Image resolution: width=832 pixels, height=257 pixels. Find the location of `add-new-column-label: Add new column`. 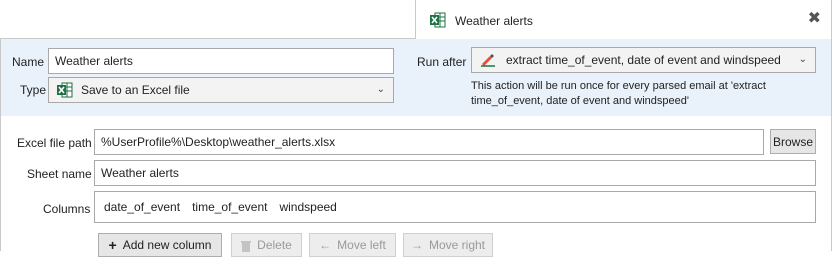

add-new-column-label: Add new column is located at coordinates (167, 245).